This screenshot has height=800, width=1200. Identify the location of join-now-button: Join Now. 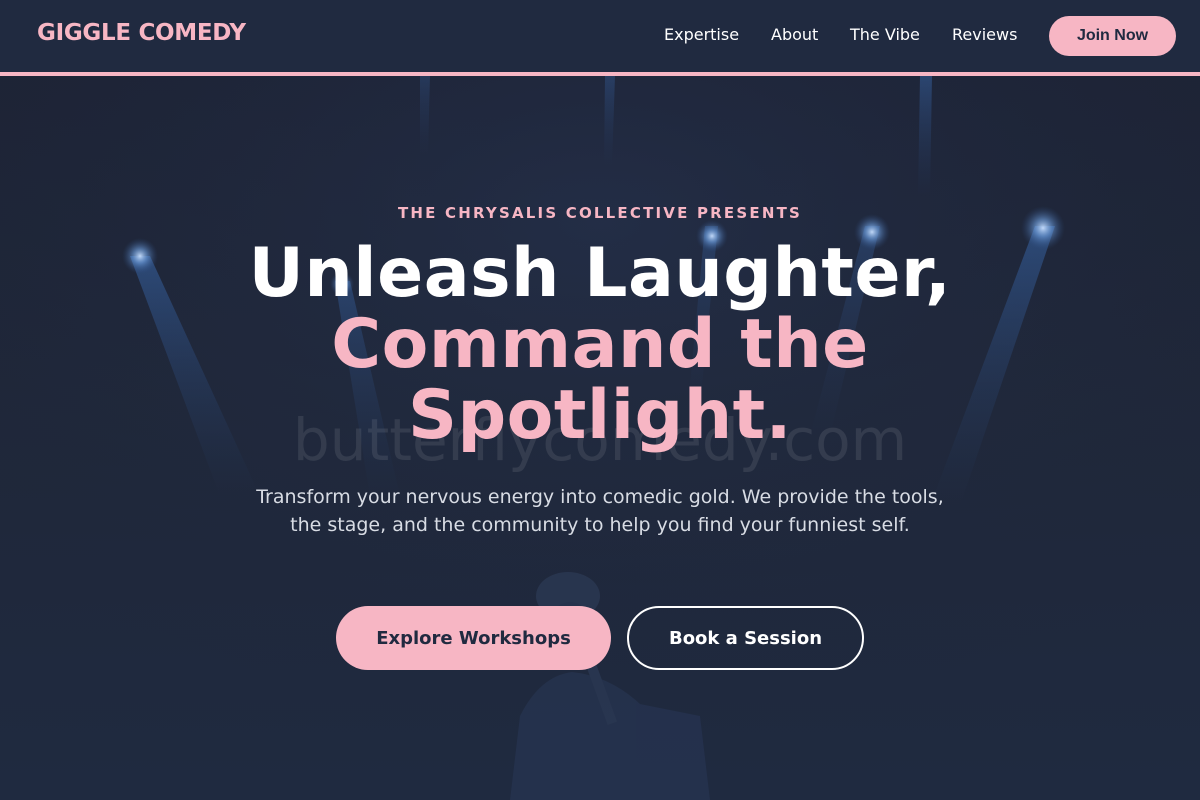
(1112, 36).